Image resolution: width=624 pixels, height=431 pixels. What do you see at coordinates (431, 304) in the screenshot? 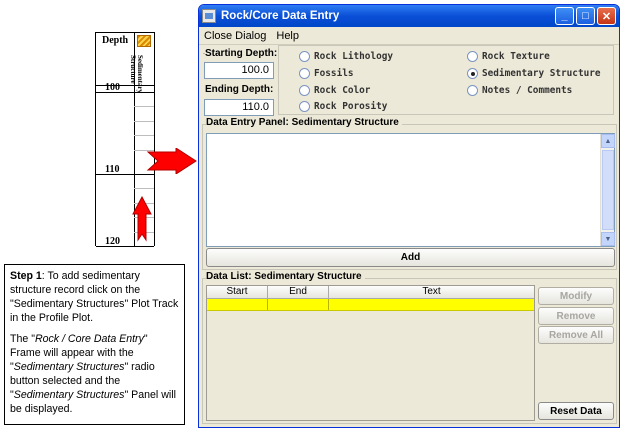
I see `cell-text` at bounding box center [431, 304].